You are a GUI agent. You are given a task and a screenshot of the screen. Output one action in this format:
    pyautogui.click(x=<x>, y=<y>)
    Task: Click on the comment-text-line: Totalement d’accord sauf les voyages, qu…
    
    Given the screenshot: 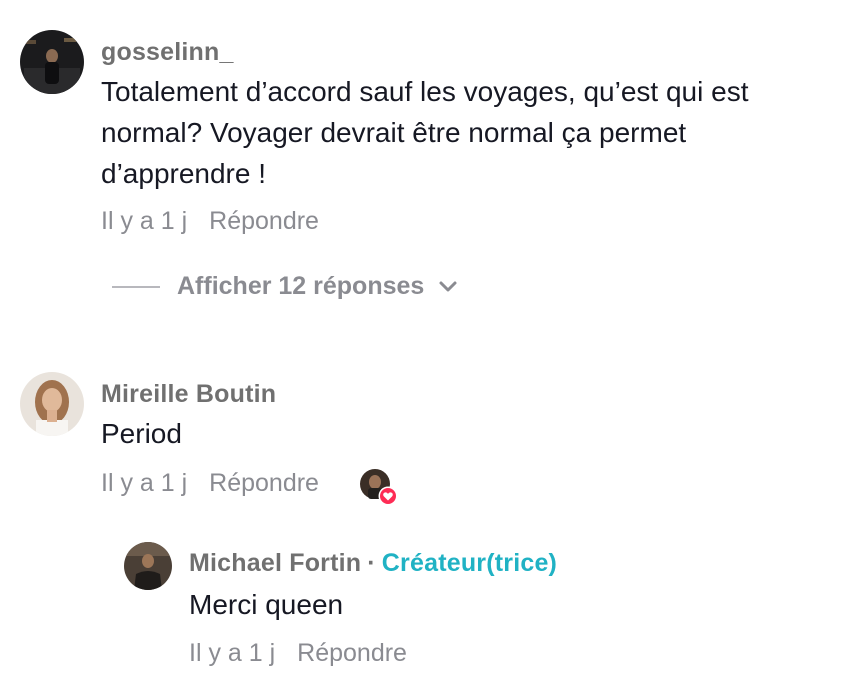 What is the action you would take?
    pyautogui.click(x=425, y=91)
    